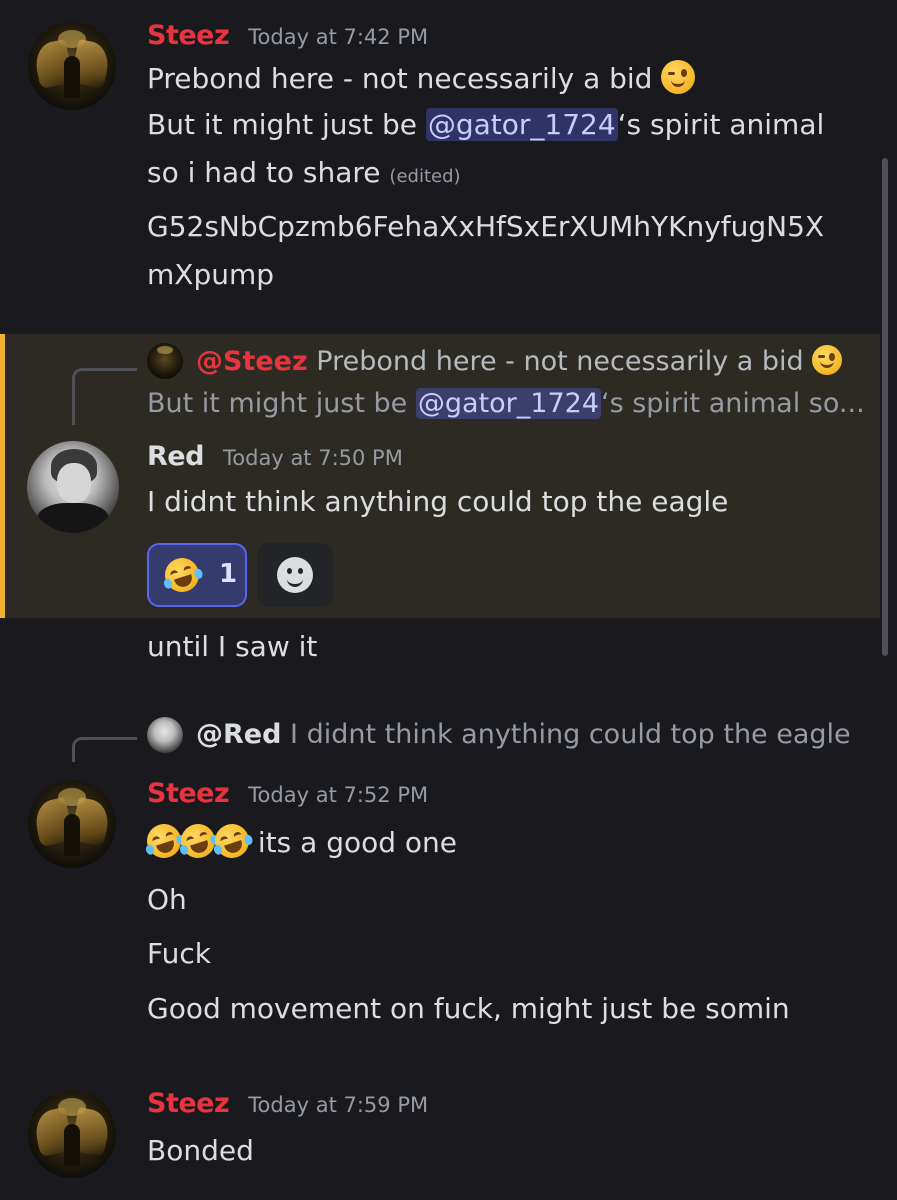  I want to click on edited-label: (edited), so click(425, 176).